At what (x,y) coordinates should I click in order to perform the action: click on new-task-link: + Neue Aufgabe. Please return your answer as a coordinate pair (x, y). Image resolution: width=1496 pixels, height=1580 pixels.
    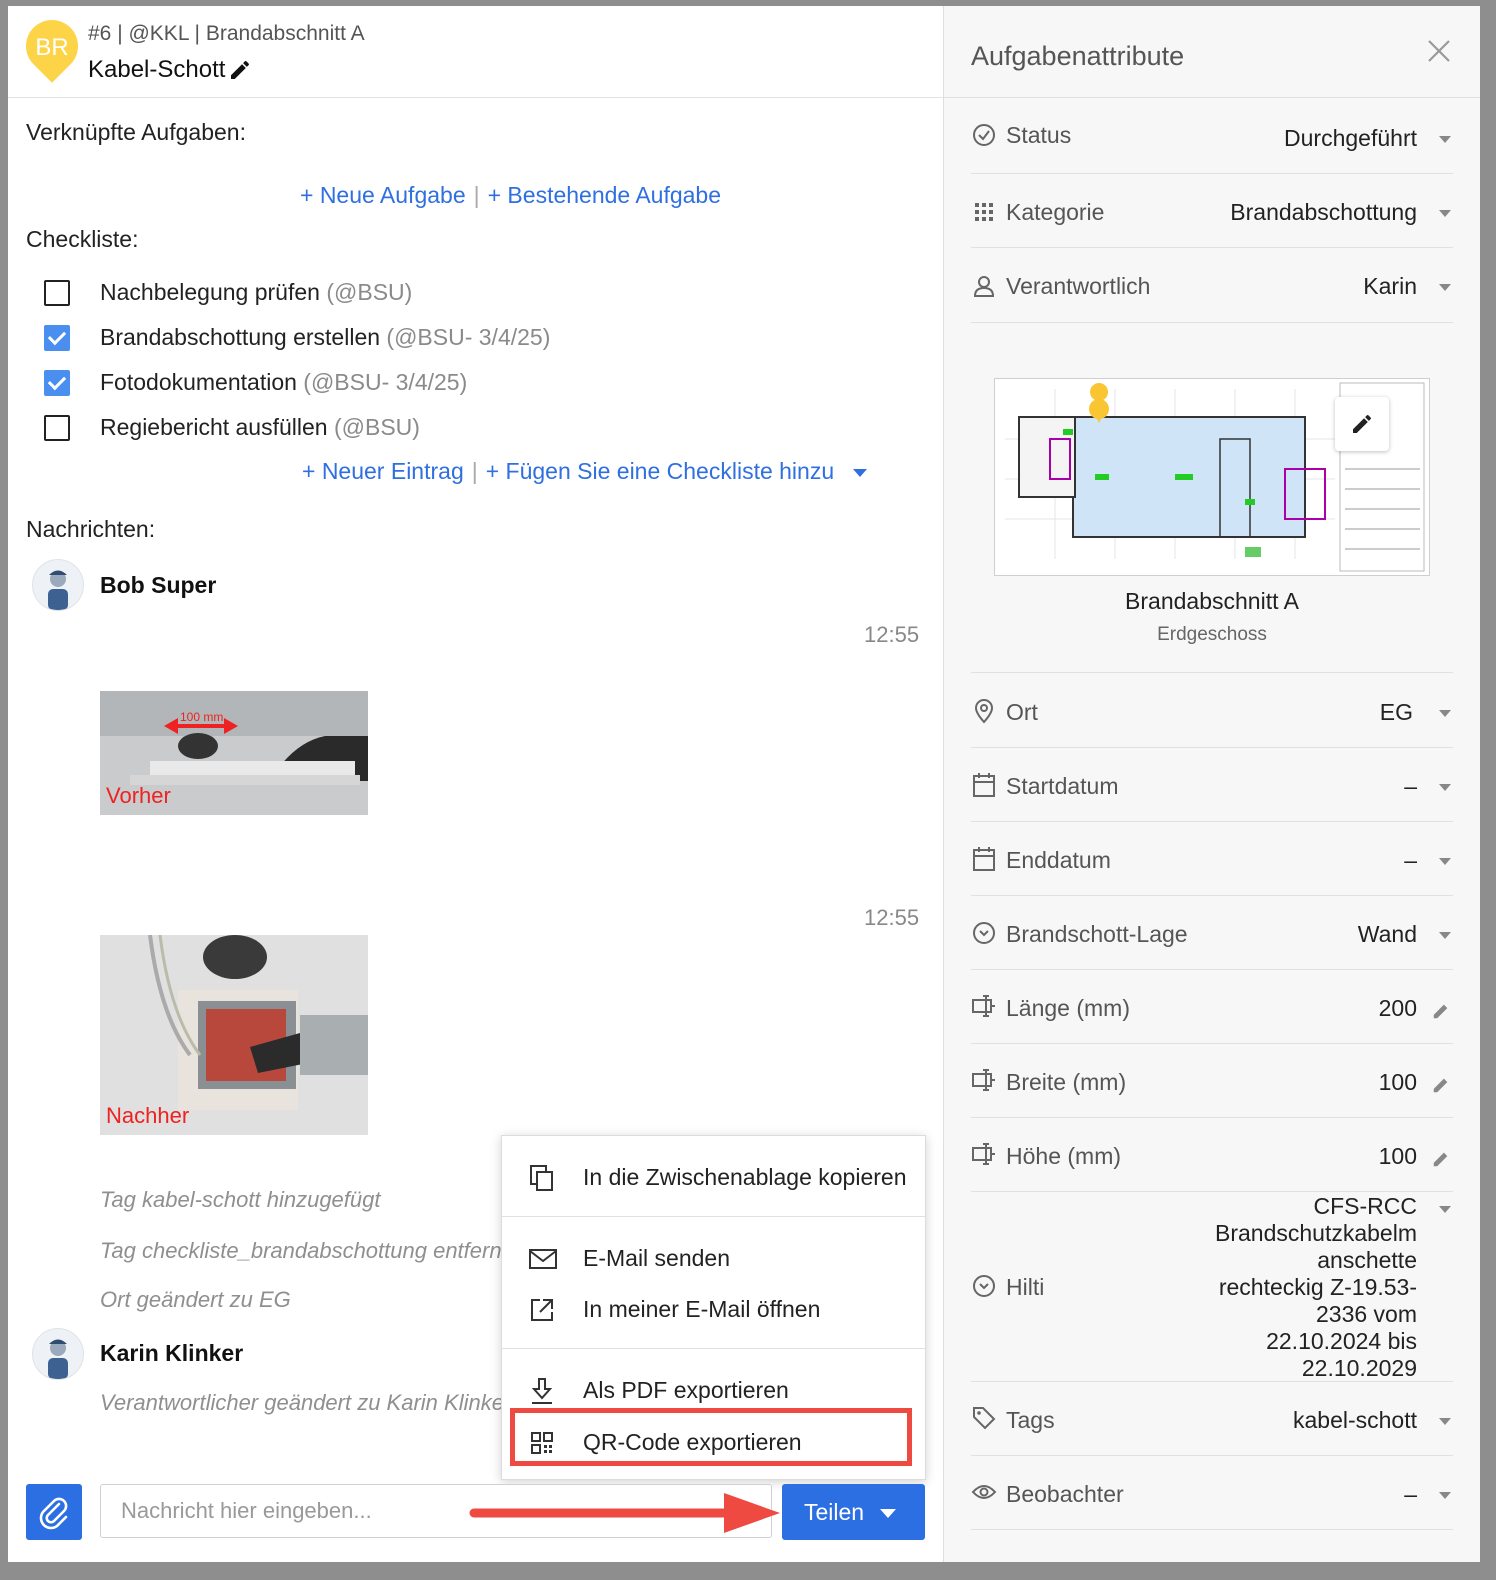
    Looking at the image, I should click on (383, 195).